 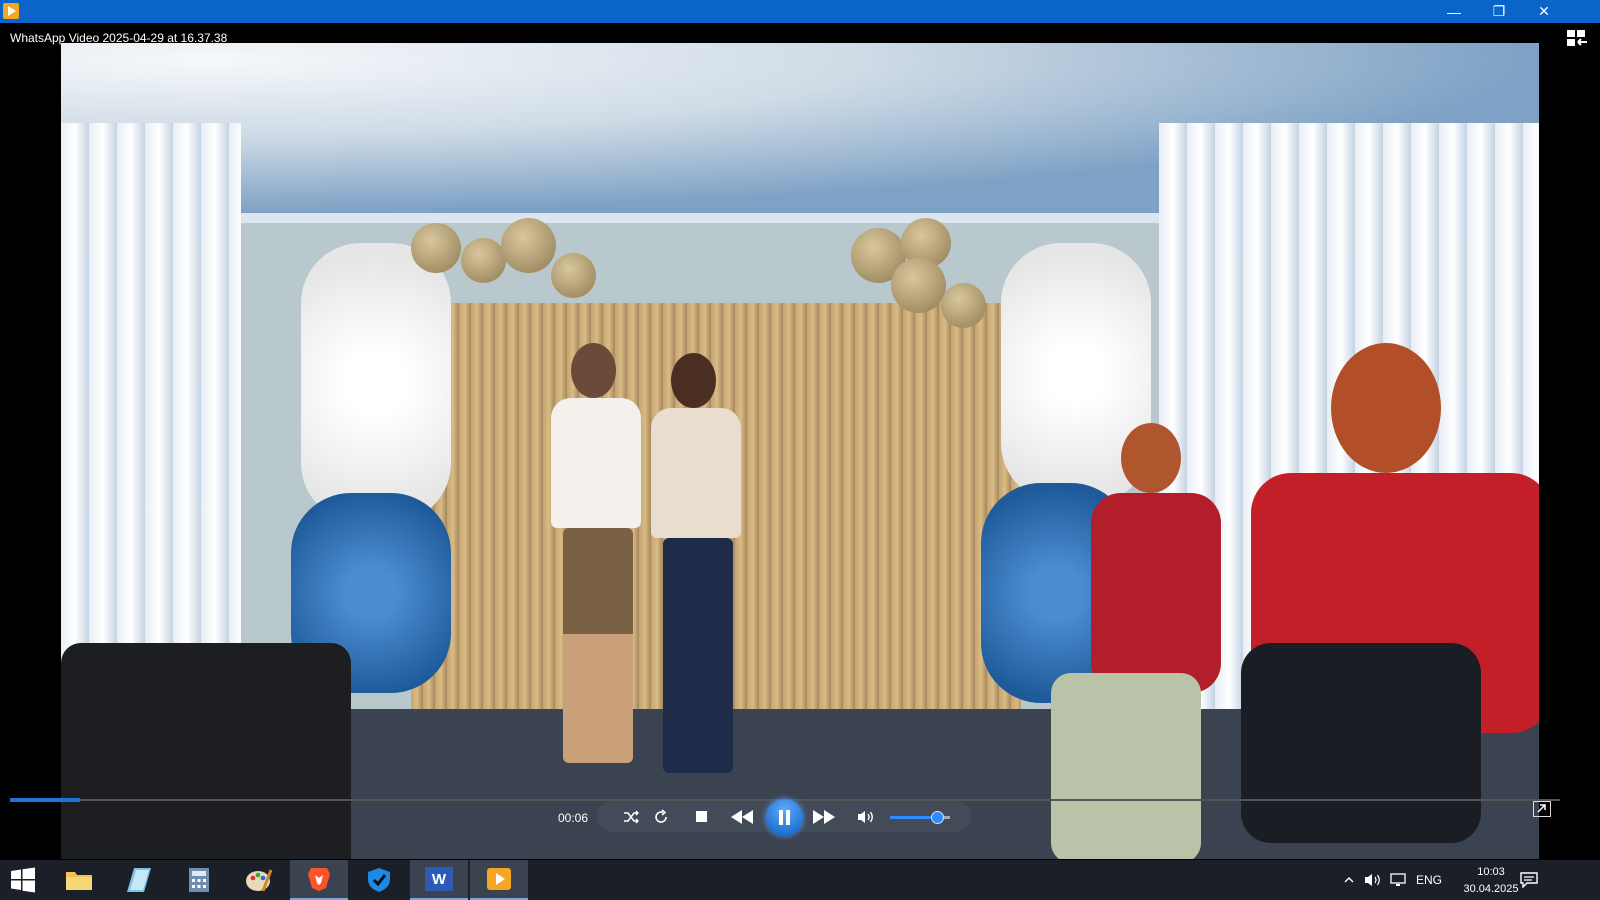 I want to click on taskbar: W ENG 10:03 30.04.2025, so click(x=800, y=880).